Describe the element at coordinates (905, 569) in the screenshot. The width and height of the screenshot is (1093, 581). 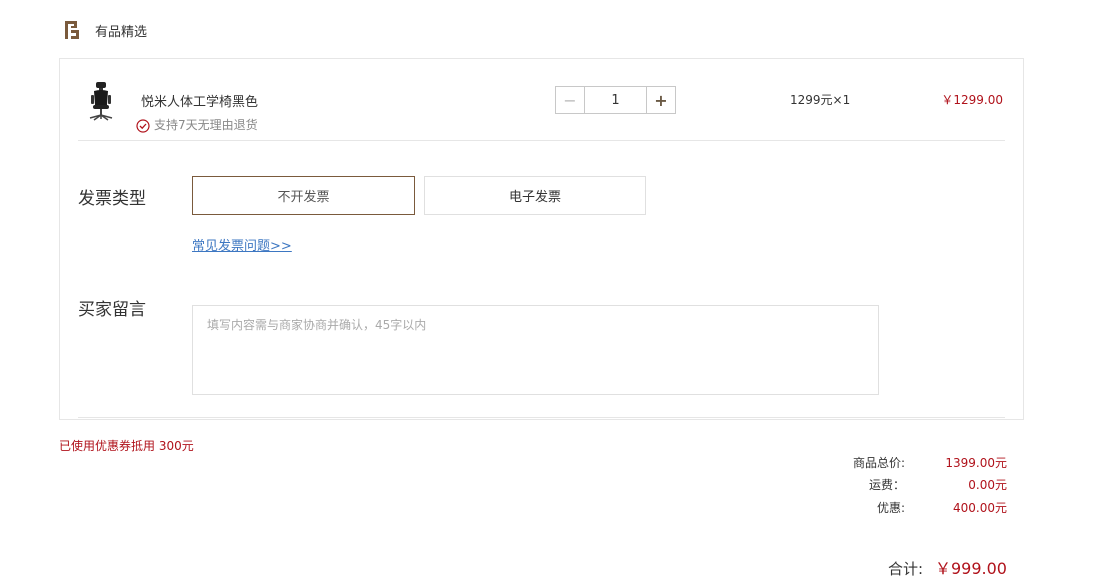
I see `grand-total-label: 合计:` at that location.